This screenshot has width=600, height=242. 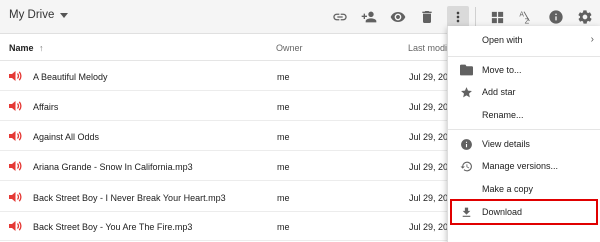 What do you see at coordinates (475, 17) in the screenshot?
I see `toolbar-divider` at bounding box center [475, 17].